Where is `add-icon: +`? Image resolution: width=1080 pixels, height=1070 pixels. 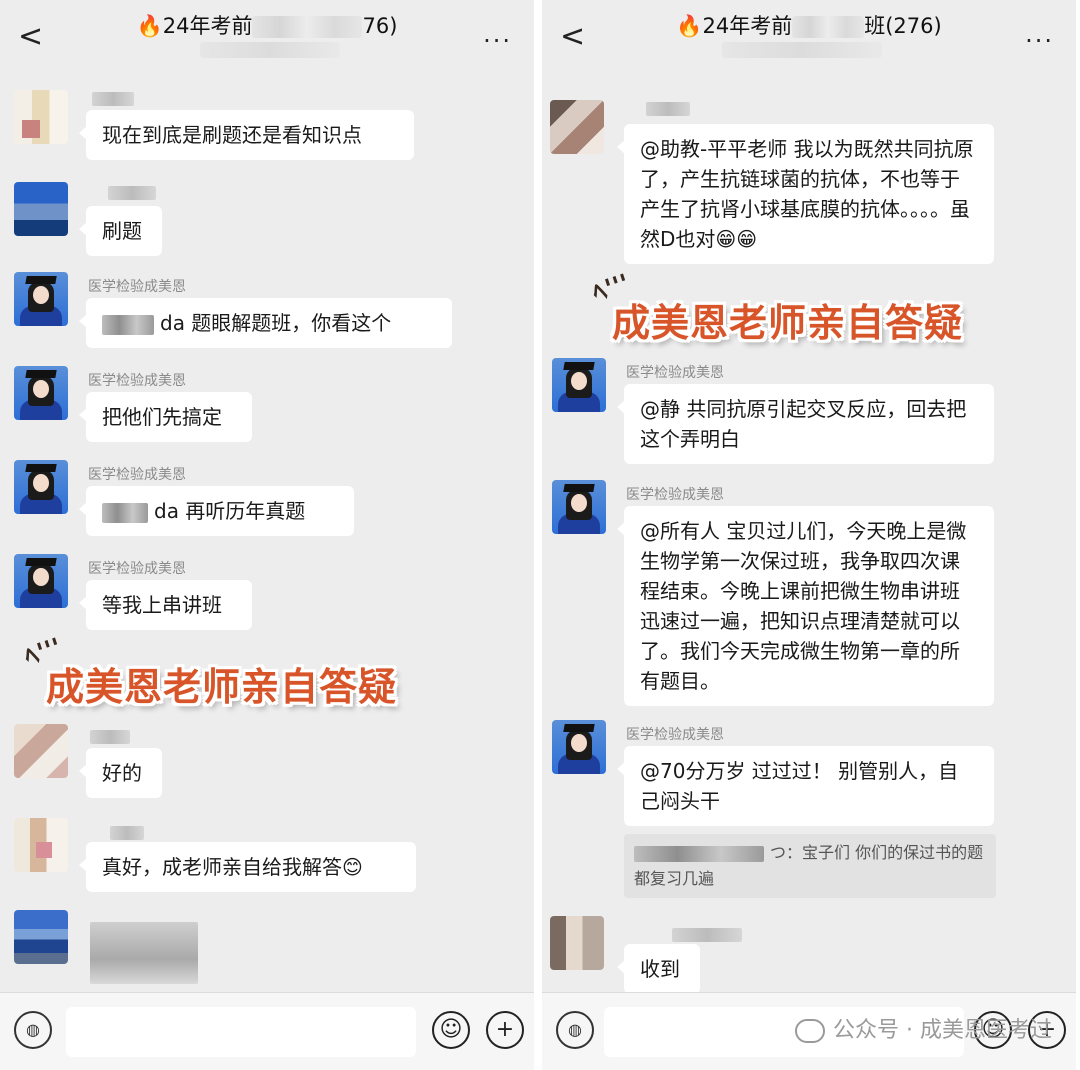
add-icon: + is located at coordinates (505, 1030).